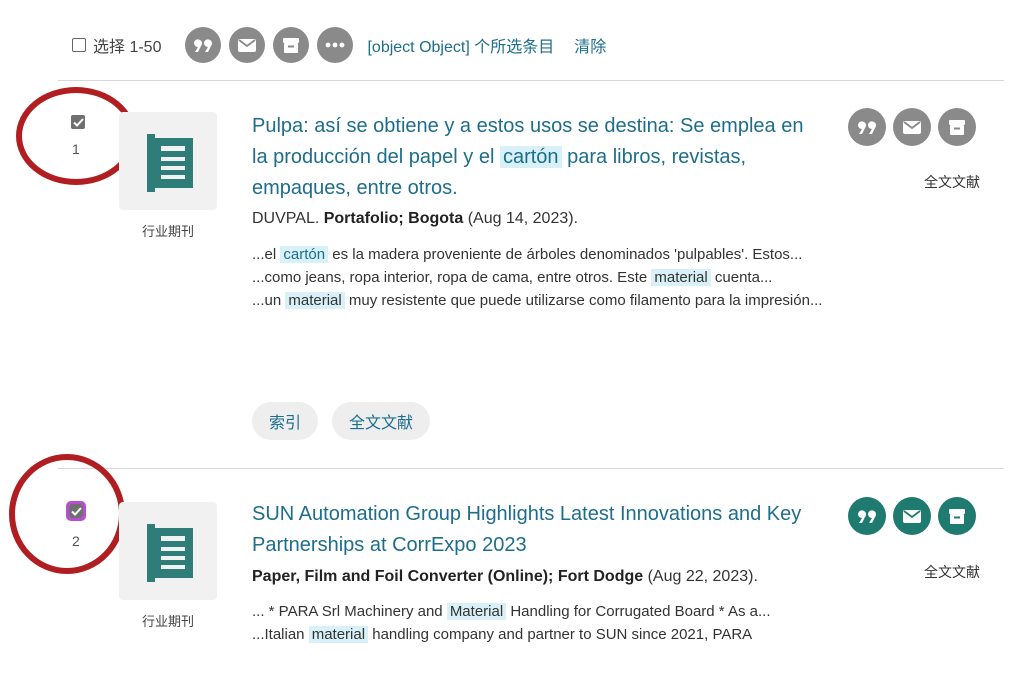 The width and height of the screenshot is (1012, 677). Describe the element at coordinates (335, 45) in the screenshot. I see `more-icon` at that location.